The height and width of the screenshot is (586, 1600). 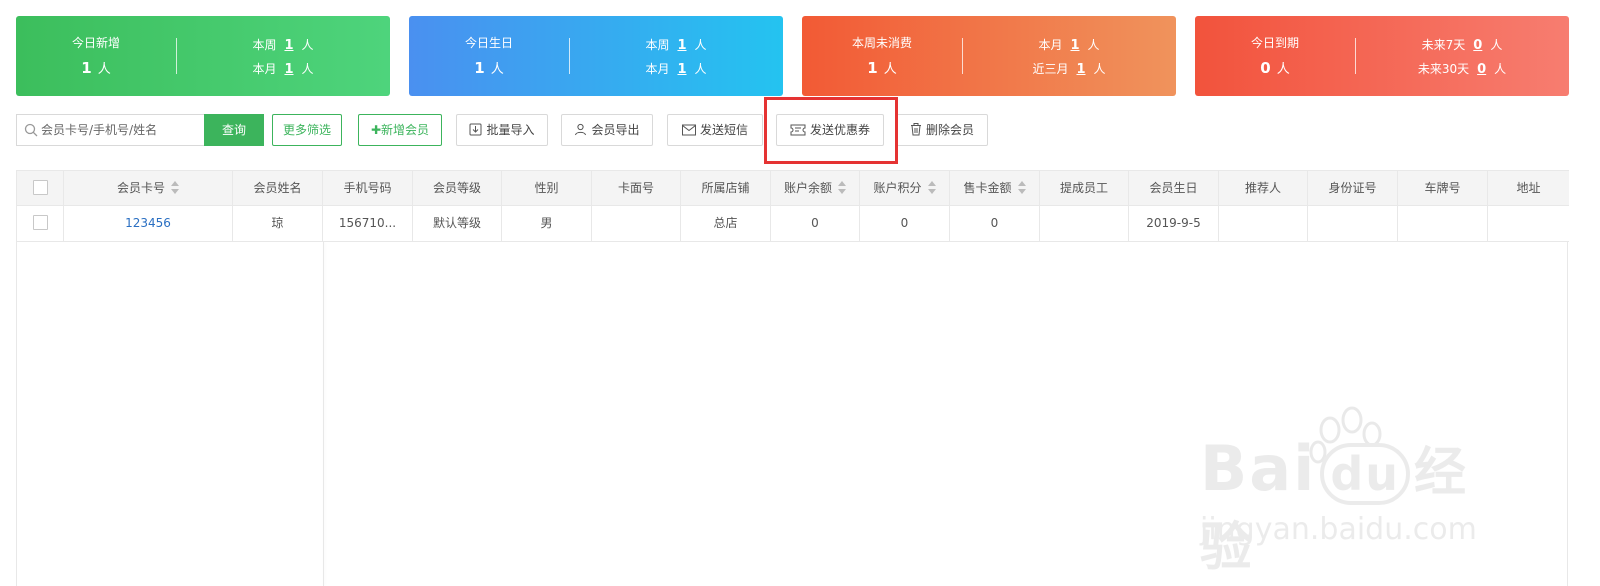 What do you see at coordinates (897, 188) in the screenshot?
I see `header-label: 账户积分` at bounding box center [897, 188].